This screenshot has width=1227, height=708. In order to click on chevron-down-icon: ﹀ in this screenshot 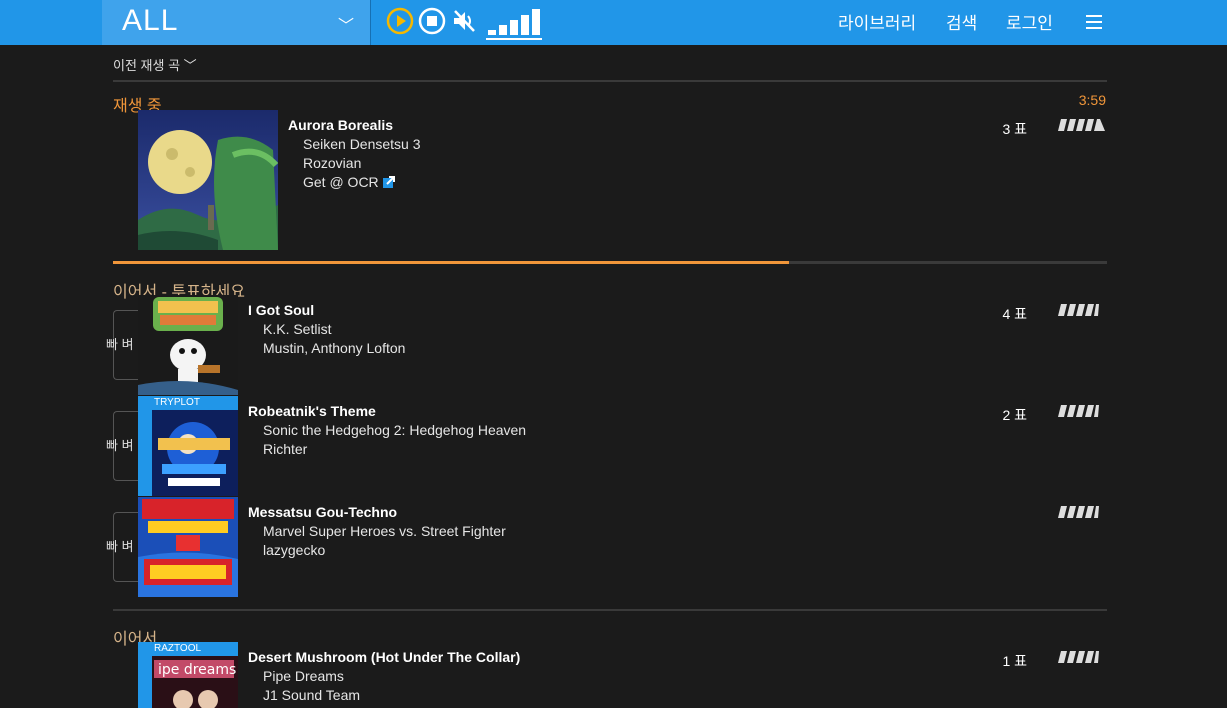, I will do `click(346, 26)`.